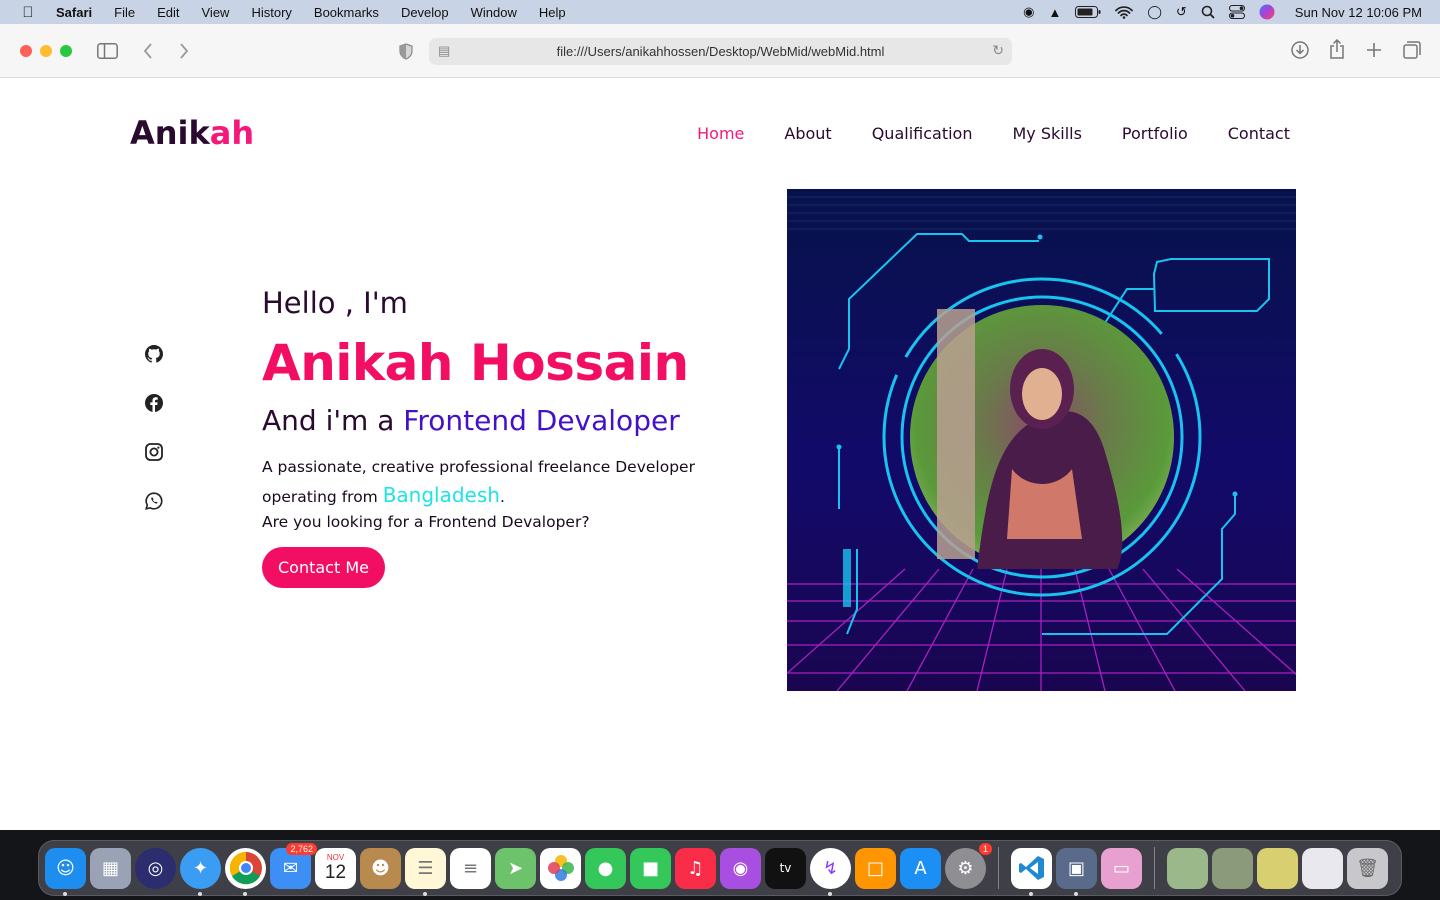  What do you see at coordinates (475, 363) in the screenshot?
I see `hero-name: Anikah Hossain` at bounding box center [475, 363].